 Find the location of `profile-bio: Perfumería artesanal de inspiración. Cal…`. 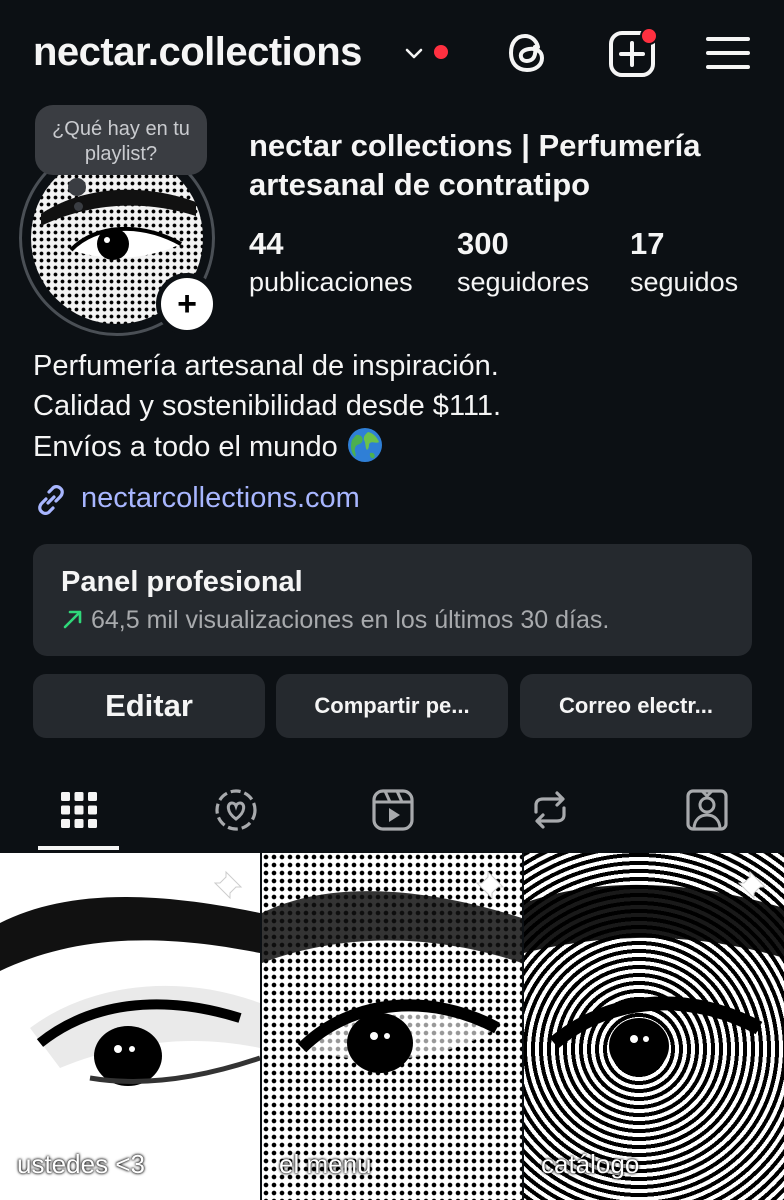

profile-bio: Perfumería artesanal de inspiración. Cal… is located at coordinates (393, 406).